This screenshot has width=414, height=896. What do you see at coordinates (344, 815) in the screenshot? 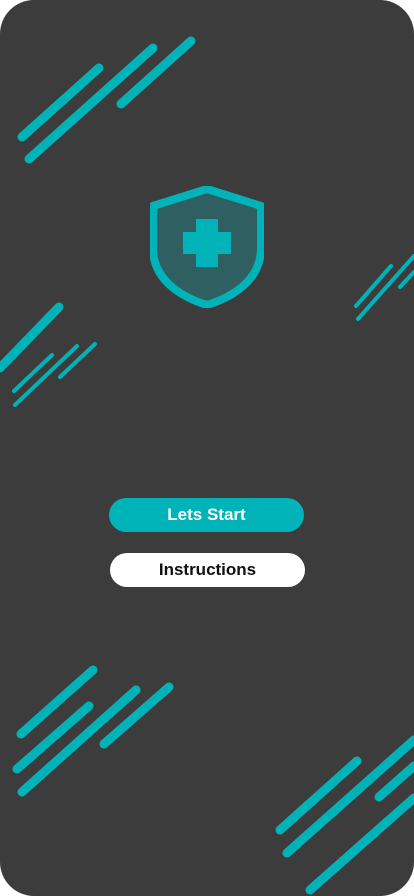
I see `stripes-bottom-right` at bounding box center [344, 815].